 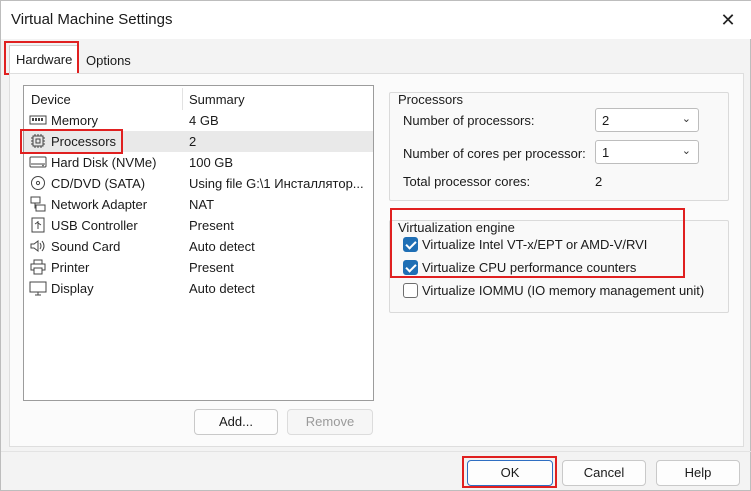 I want to click on device-list-header: Device Summary, so click(x=198, y=99).